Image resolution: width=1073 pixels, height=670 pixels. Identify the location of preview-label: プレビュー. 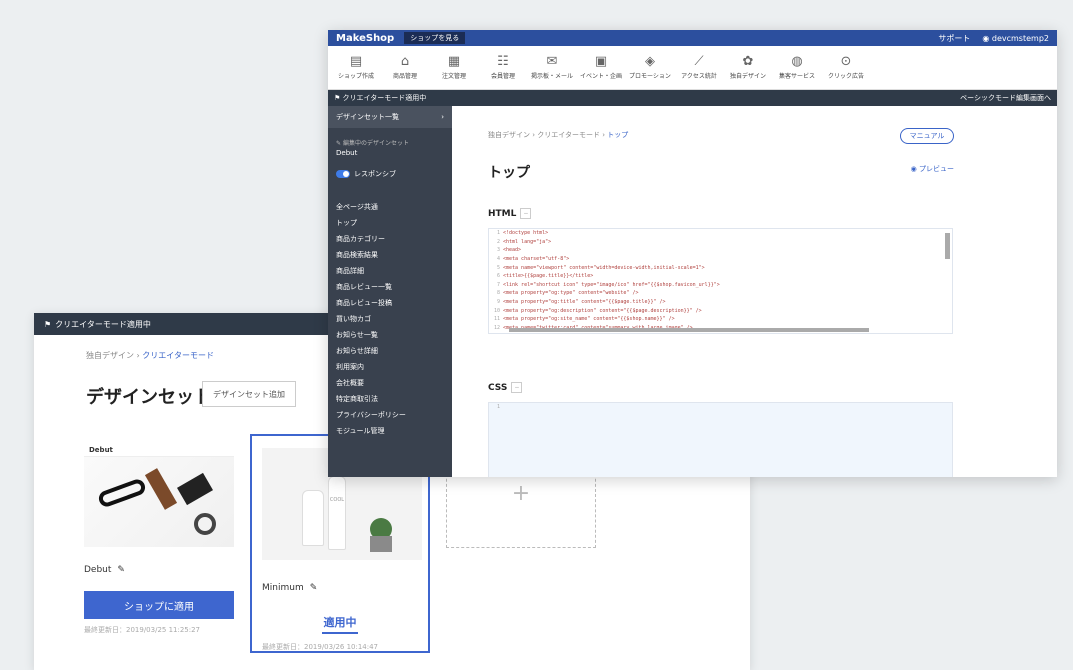
(936, 169).